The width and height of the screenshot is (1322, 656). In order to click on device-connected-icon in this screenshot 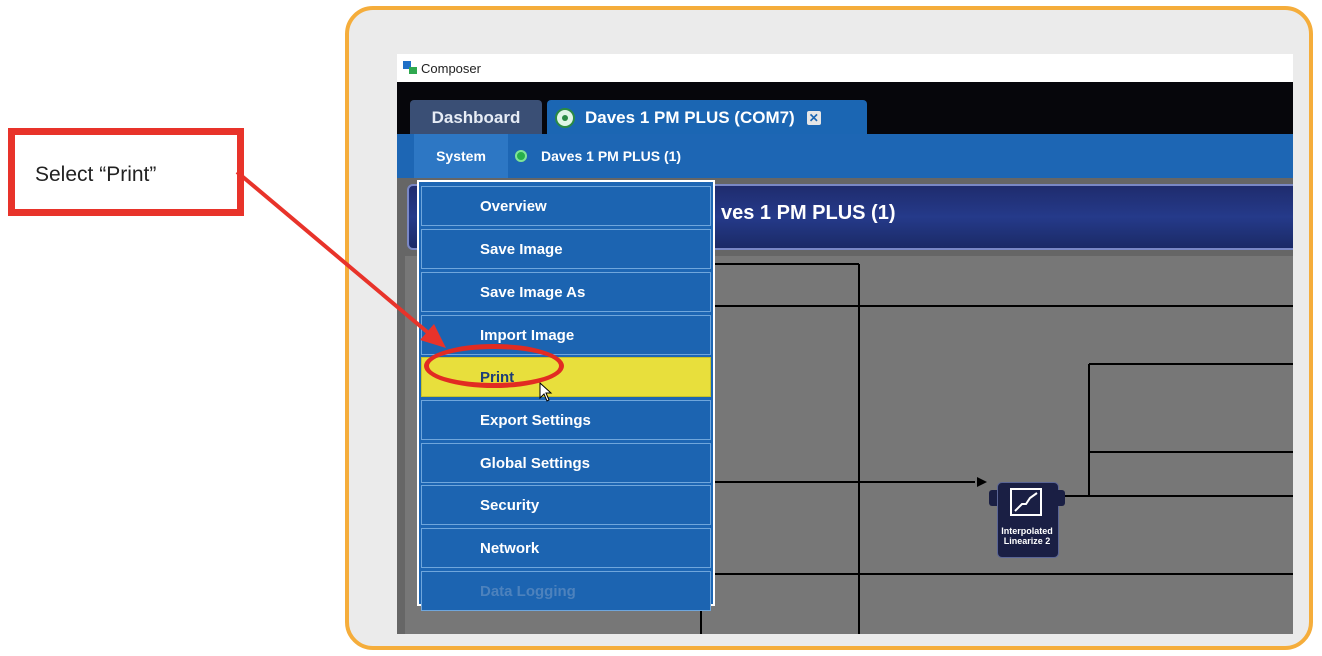, I will do `click(565, 118)`.